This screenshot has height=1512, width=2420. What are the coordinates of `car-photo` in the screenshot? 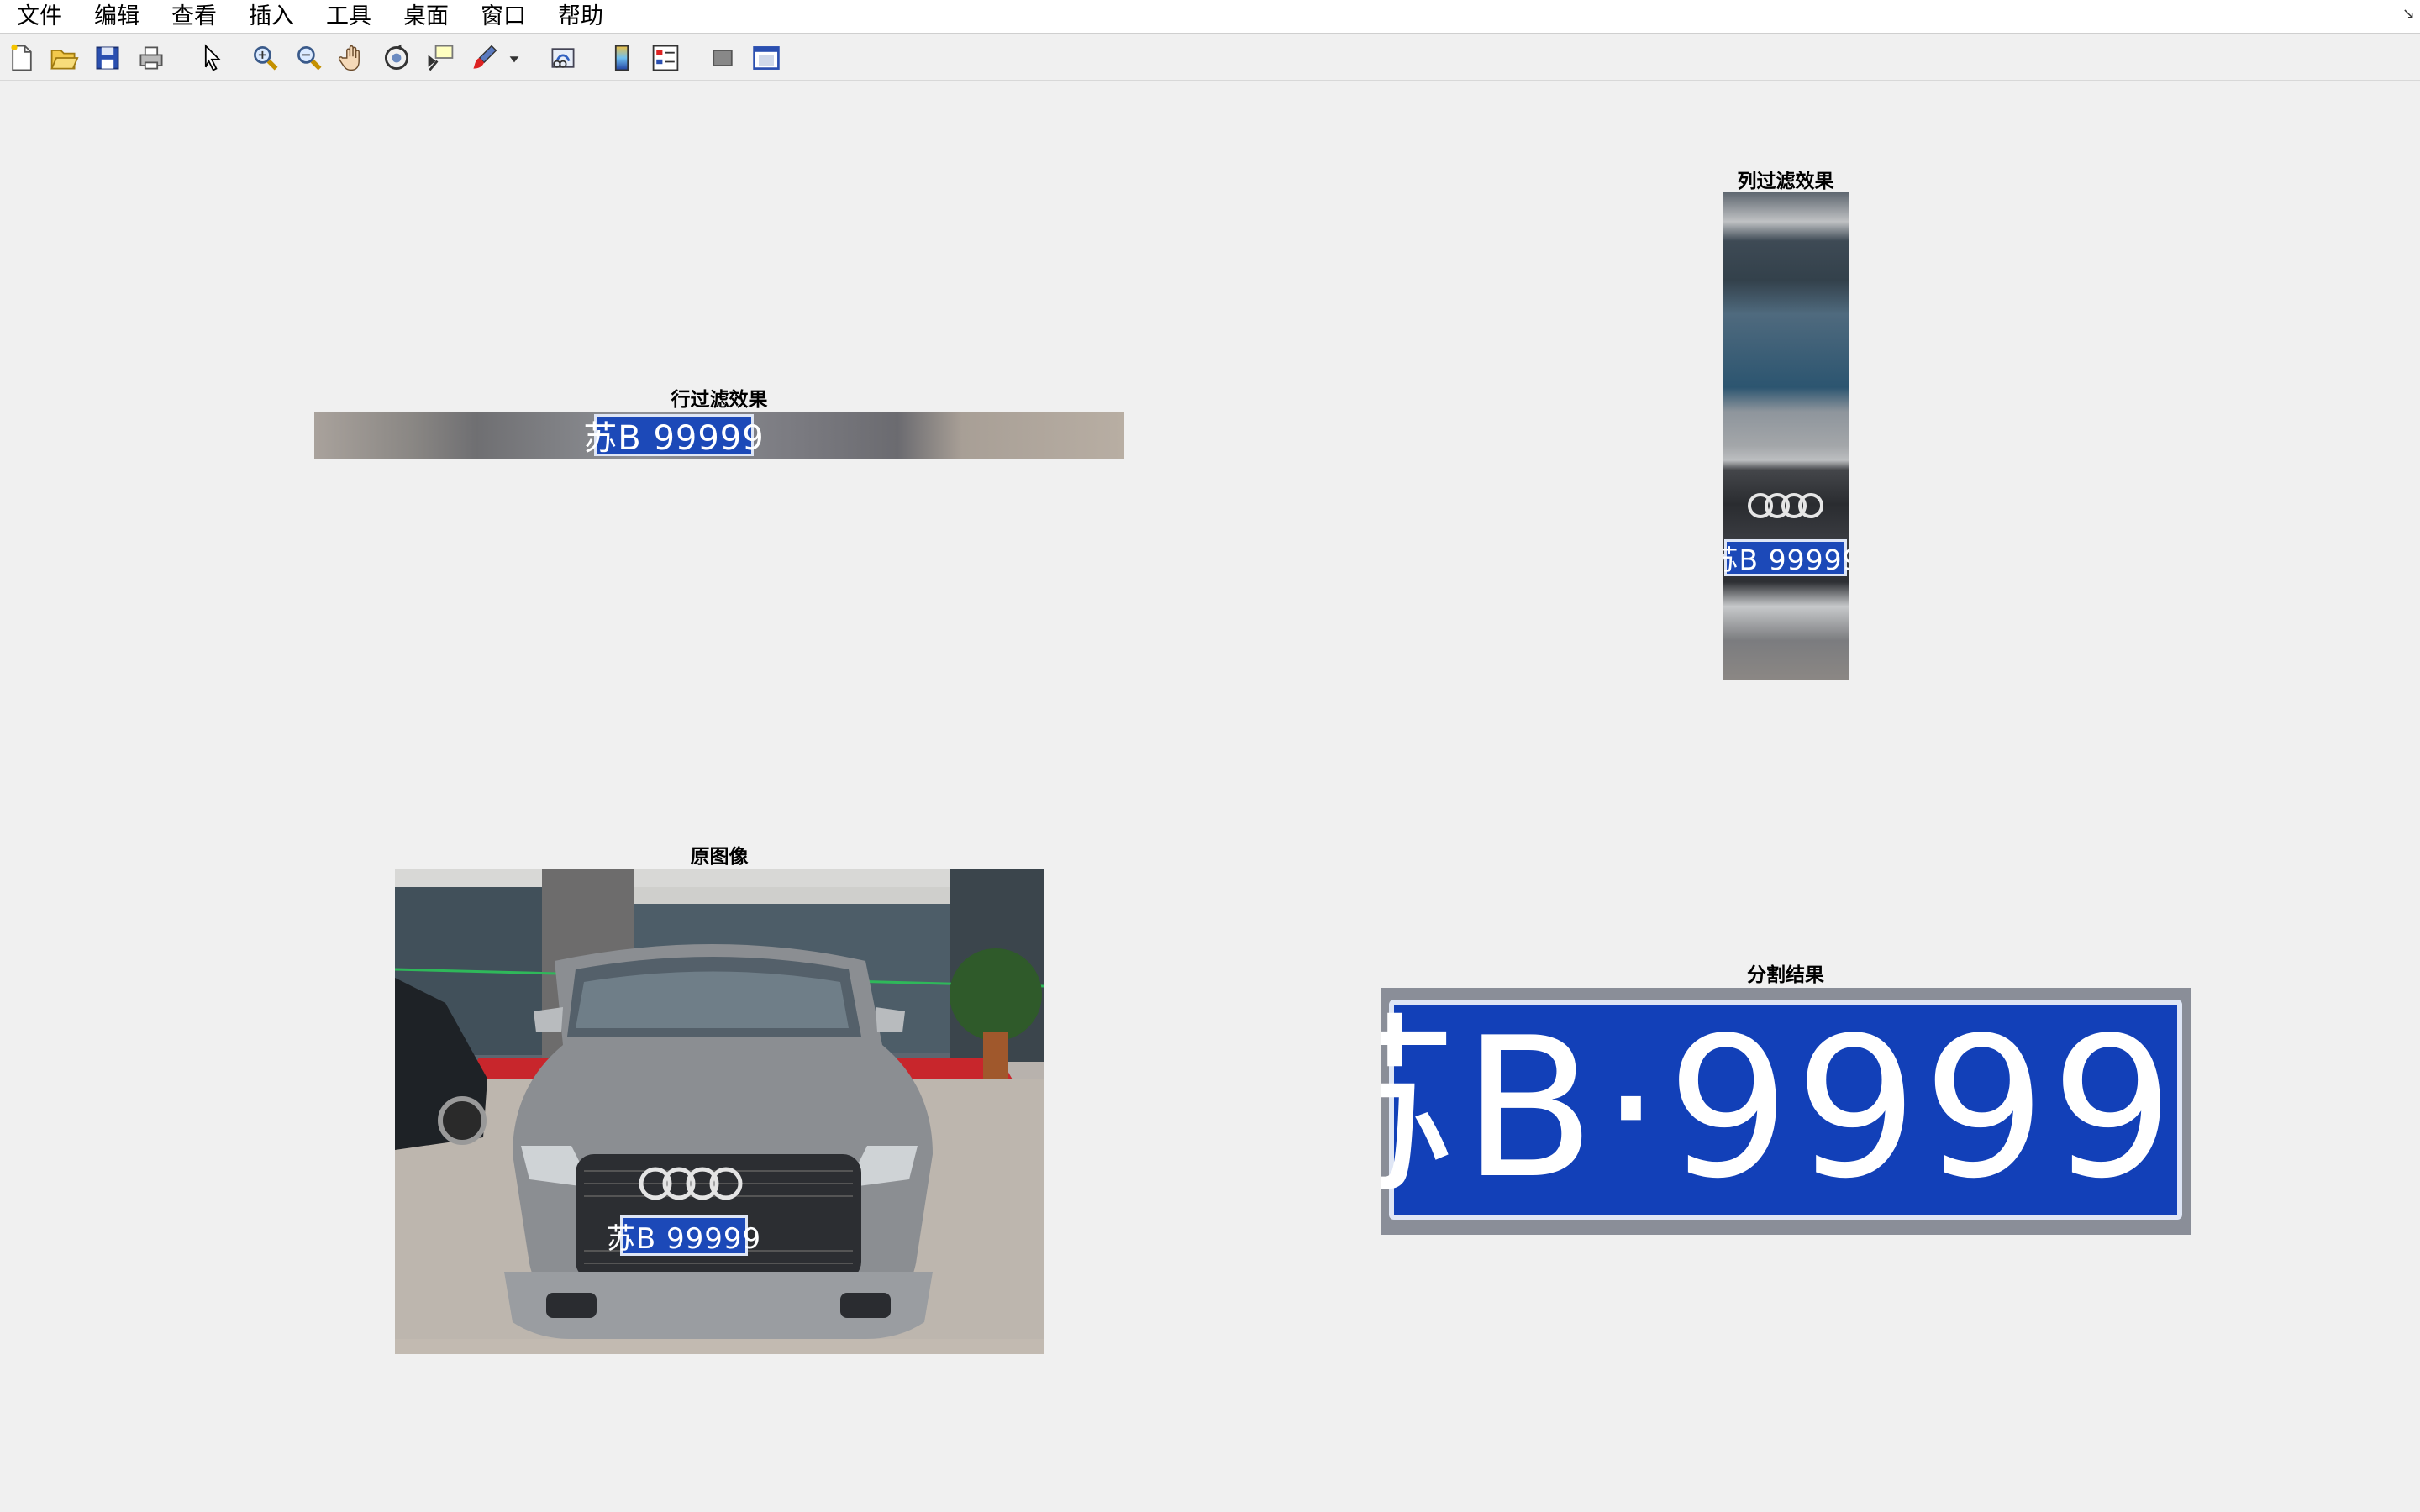 It's located at (719, 1111).